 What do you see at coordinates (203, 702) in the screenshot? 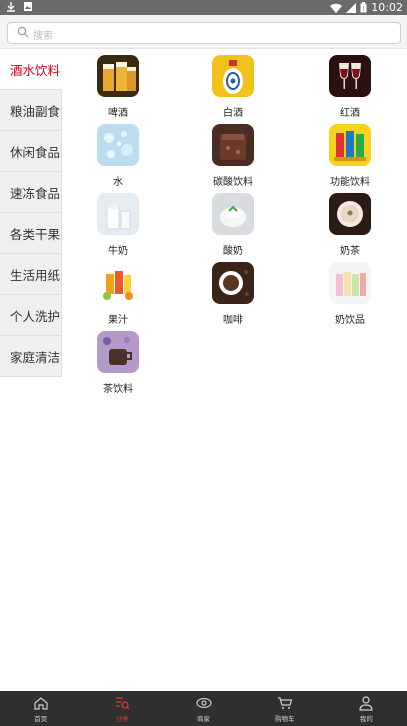
I see `eye-icon` at bounding box center [203, 702].